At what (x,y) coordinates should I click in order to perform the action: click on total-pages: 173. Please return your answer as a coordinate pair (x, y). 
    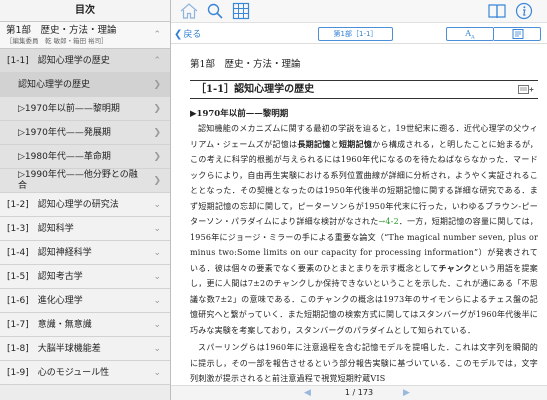
    Looking at the image, I should click on (365, 392).